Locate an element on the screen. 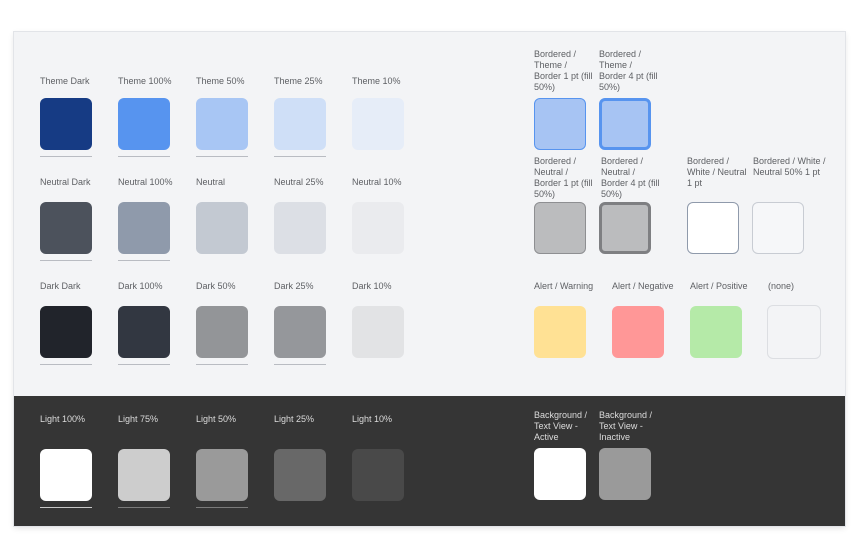  swatch-label-light-25: Light 25% is located at coordinates (294, 419).